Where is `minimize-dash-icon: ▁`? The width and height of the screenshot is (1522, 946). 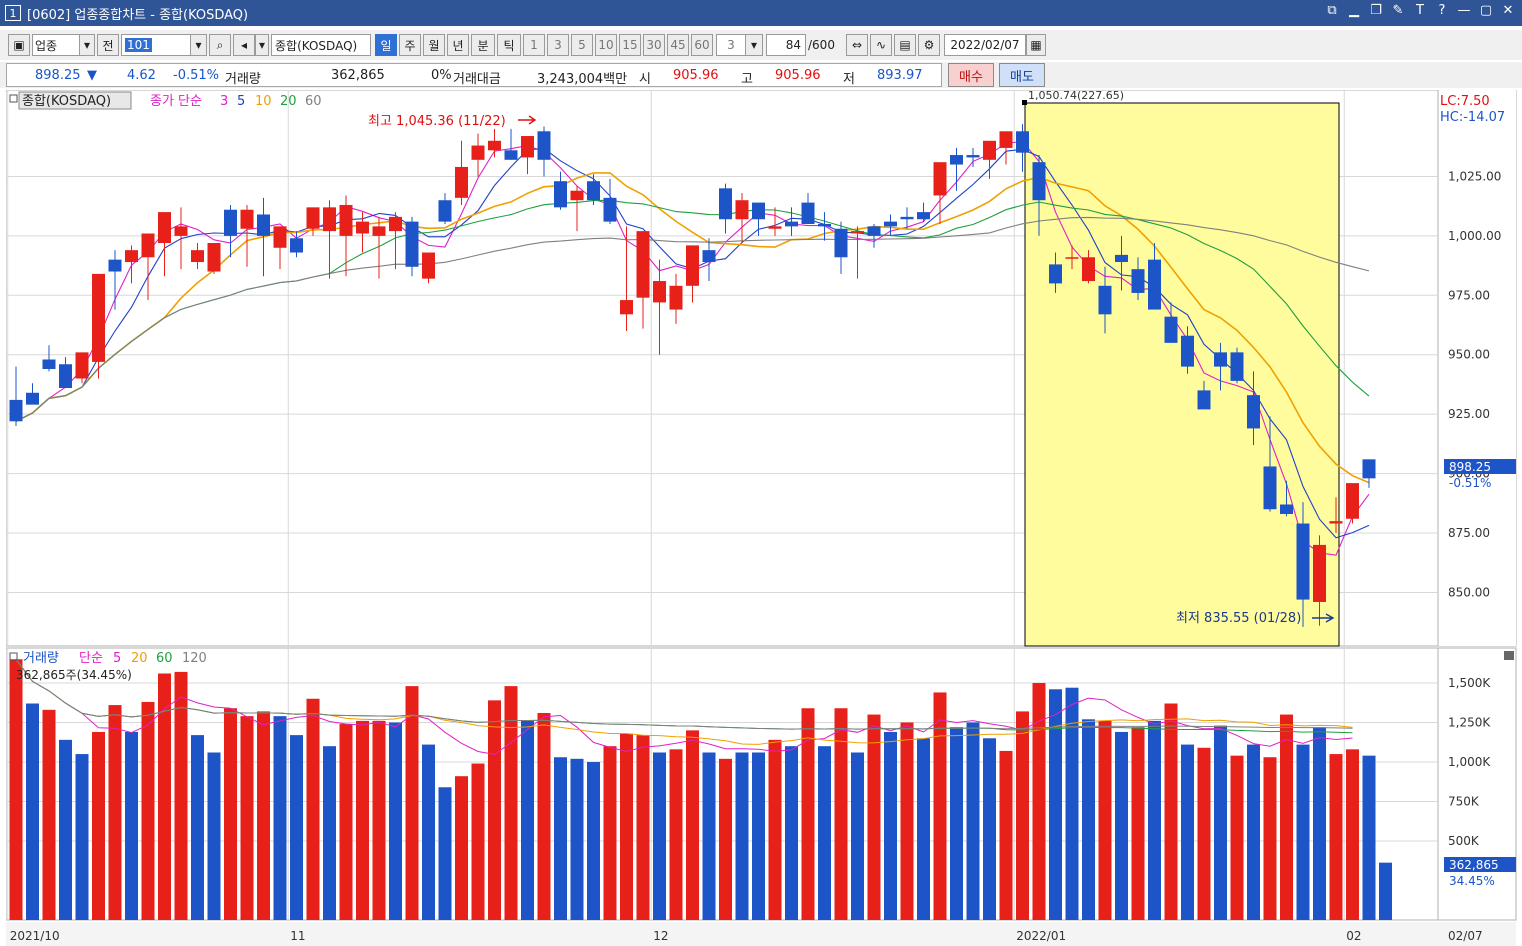
minimize-dash-icon: ▁ is located at coordinates (1354, 10).